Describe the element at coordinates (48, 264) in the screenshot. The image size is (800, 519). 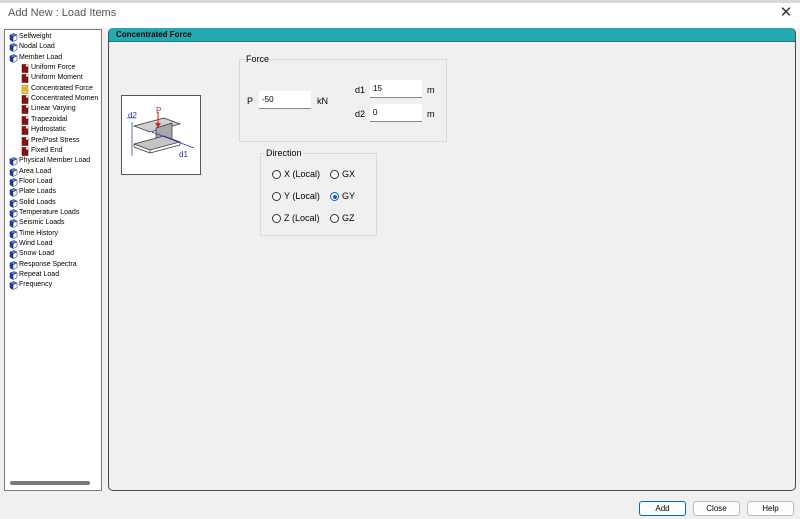
I see `tree-item-label: Response Spectra` at that location.